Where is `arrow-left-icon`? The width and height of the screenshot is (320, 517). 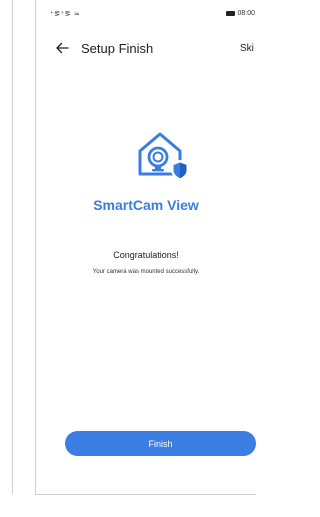
arrow-left-icon is located at coordinates (62, 48).